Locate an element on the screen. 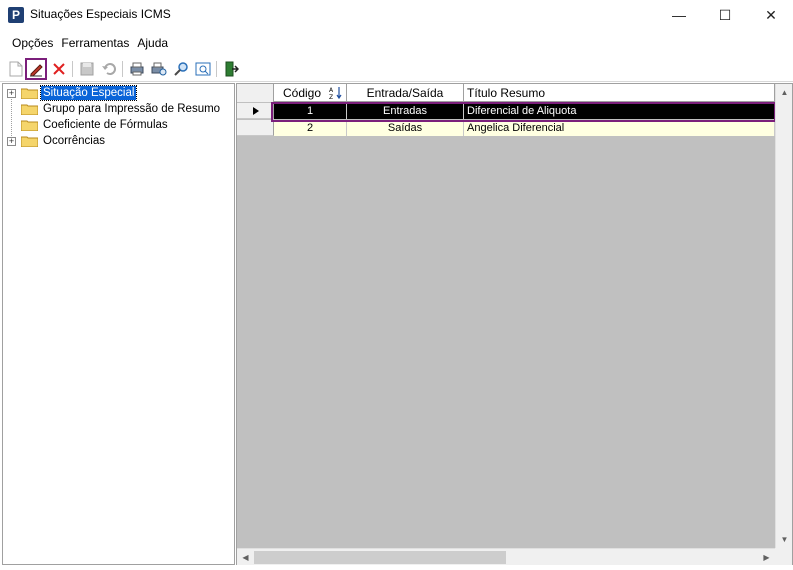  cell-entrada-saida: Entradas is located at coordinates (405, 111).